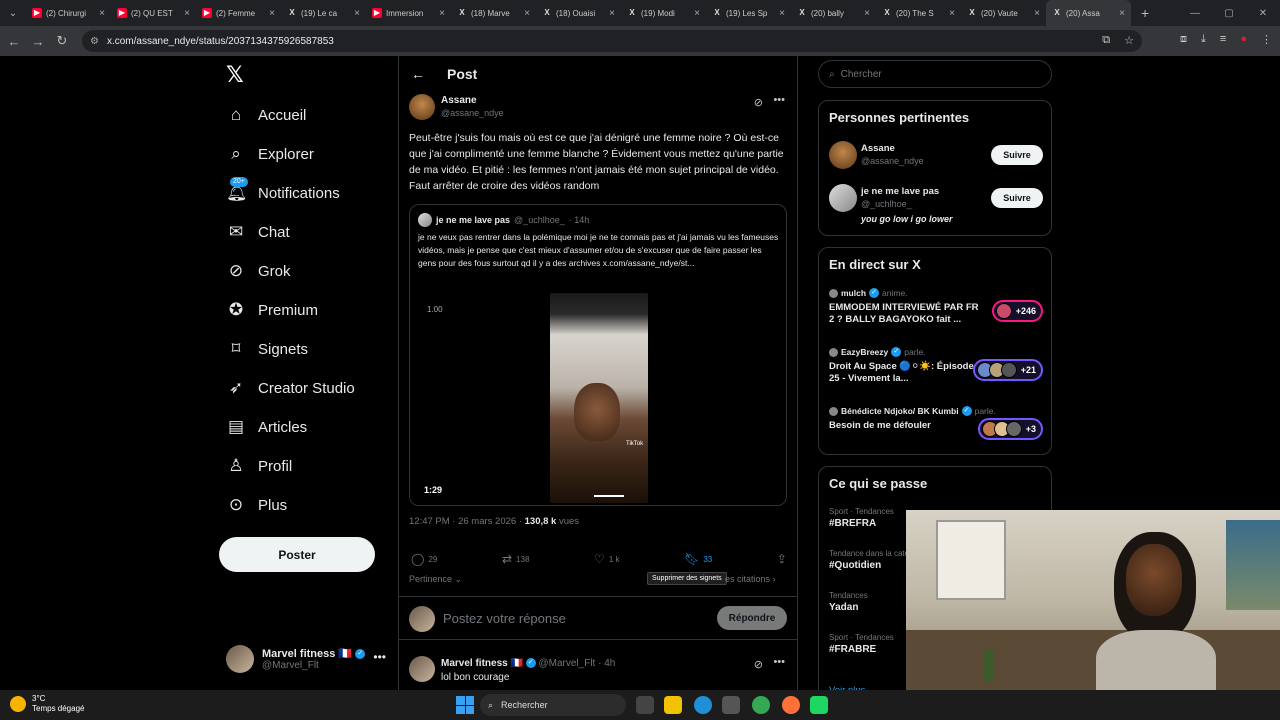  What do you see at coordinates (422, 107) in the screenshot?
I see `author-avatar` at bounding box center [422, 107].